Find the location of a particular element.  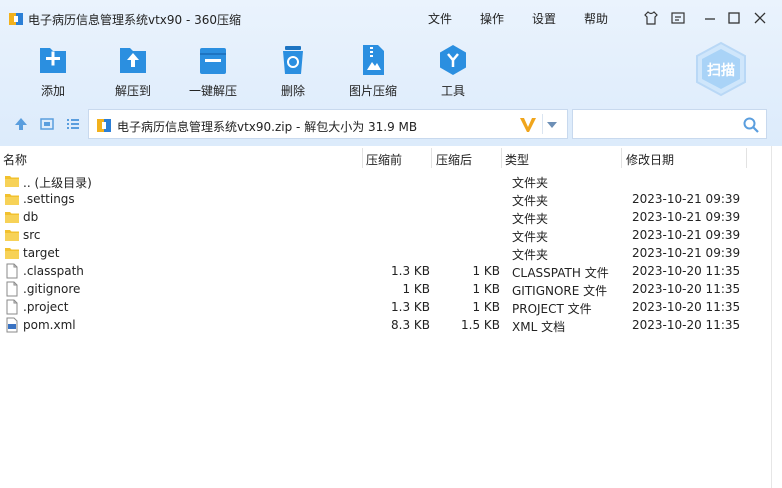

column-packed: 压缩后 is located at coordinates (454, 159).